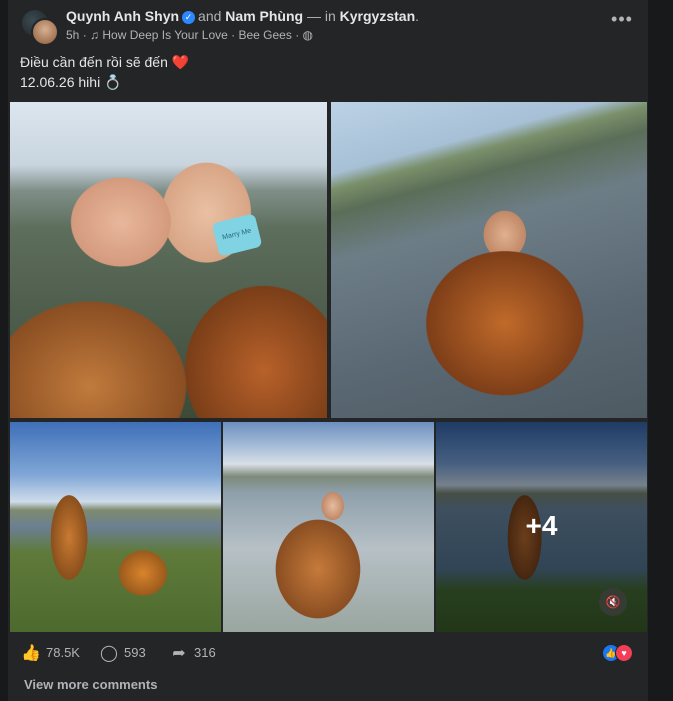 The height and width of the screenshot is (701, 673). I want to click on more-photos-count: +4, so click(541, 526).